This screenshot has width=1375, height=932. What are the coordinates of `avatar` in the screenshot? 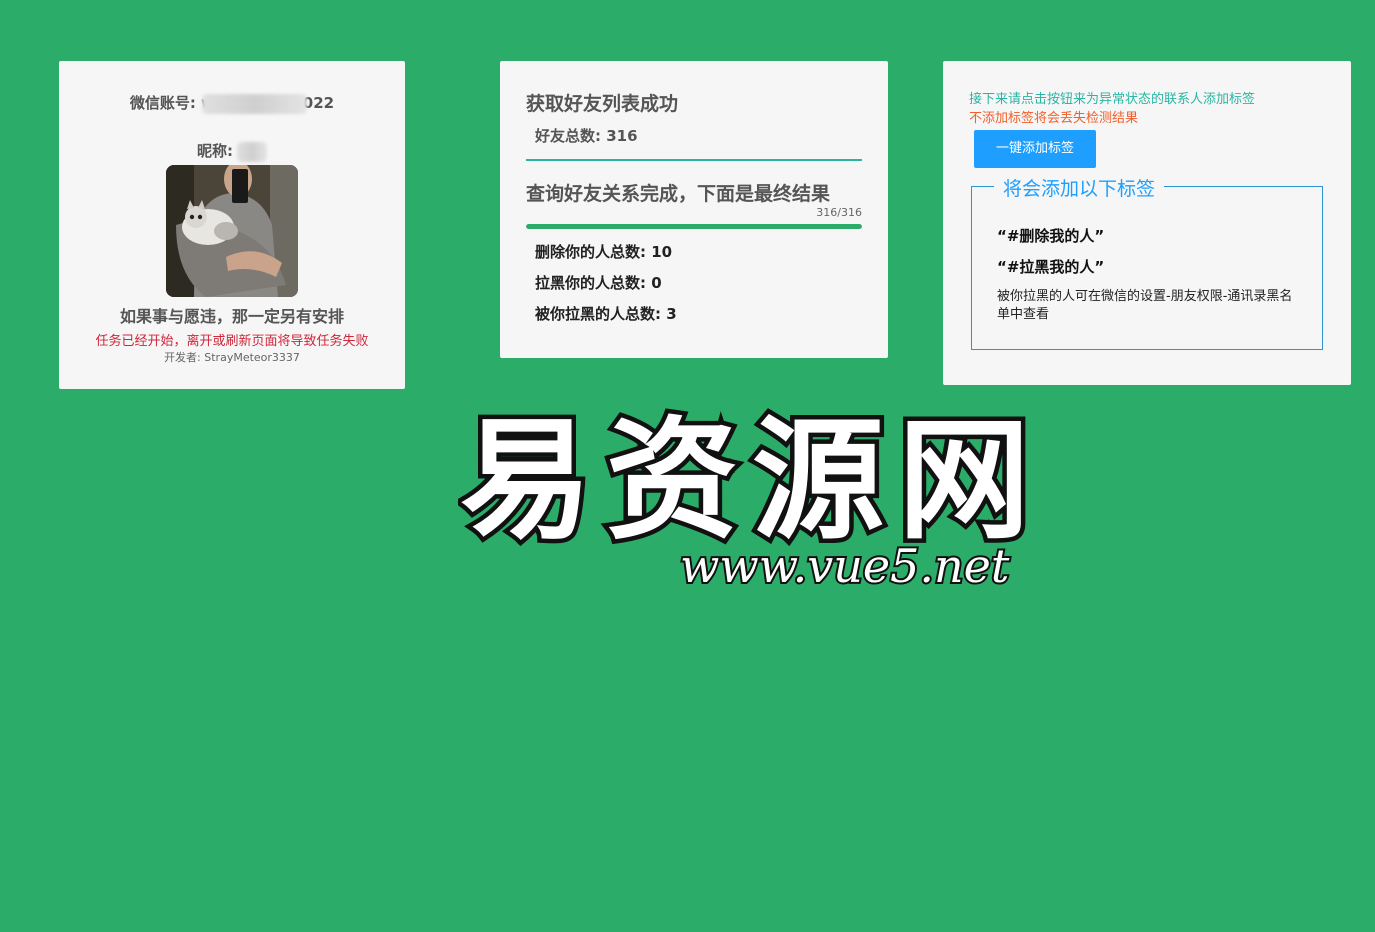 It's located at (232, 231).